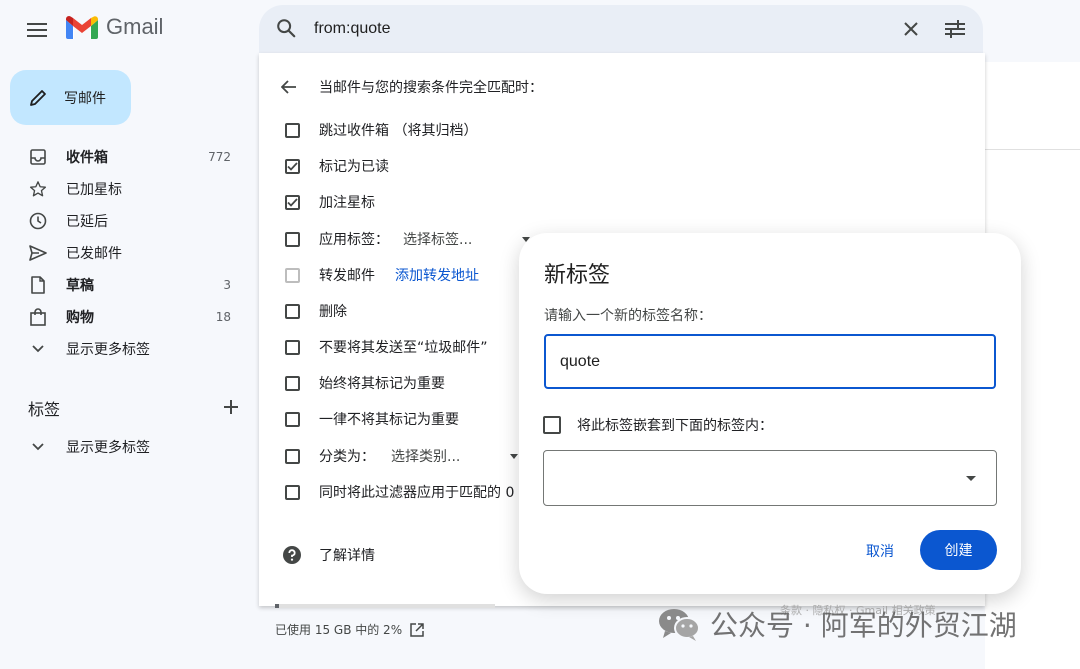 The height and width of the screenshot is (669, 1080). I want to click on filter-option-delete: 删除, so click(316, 311).